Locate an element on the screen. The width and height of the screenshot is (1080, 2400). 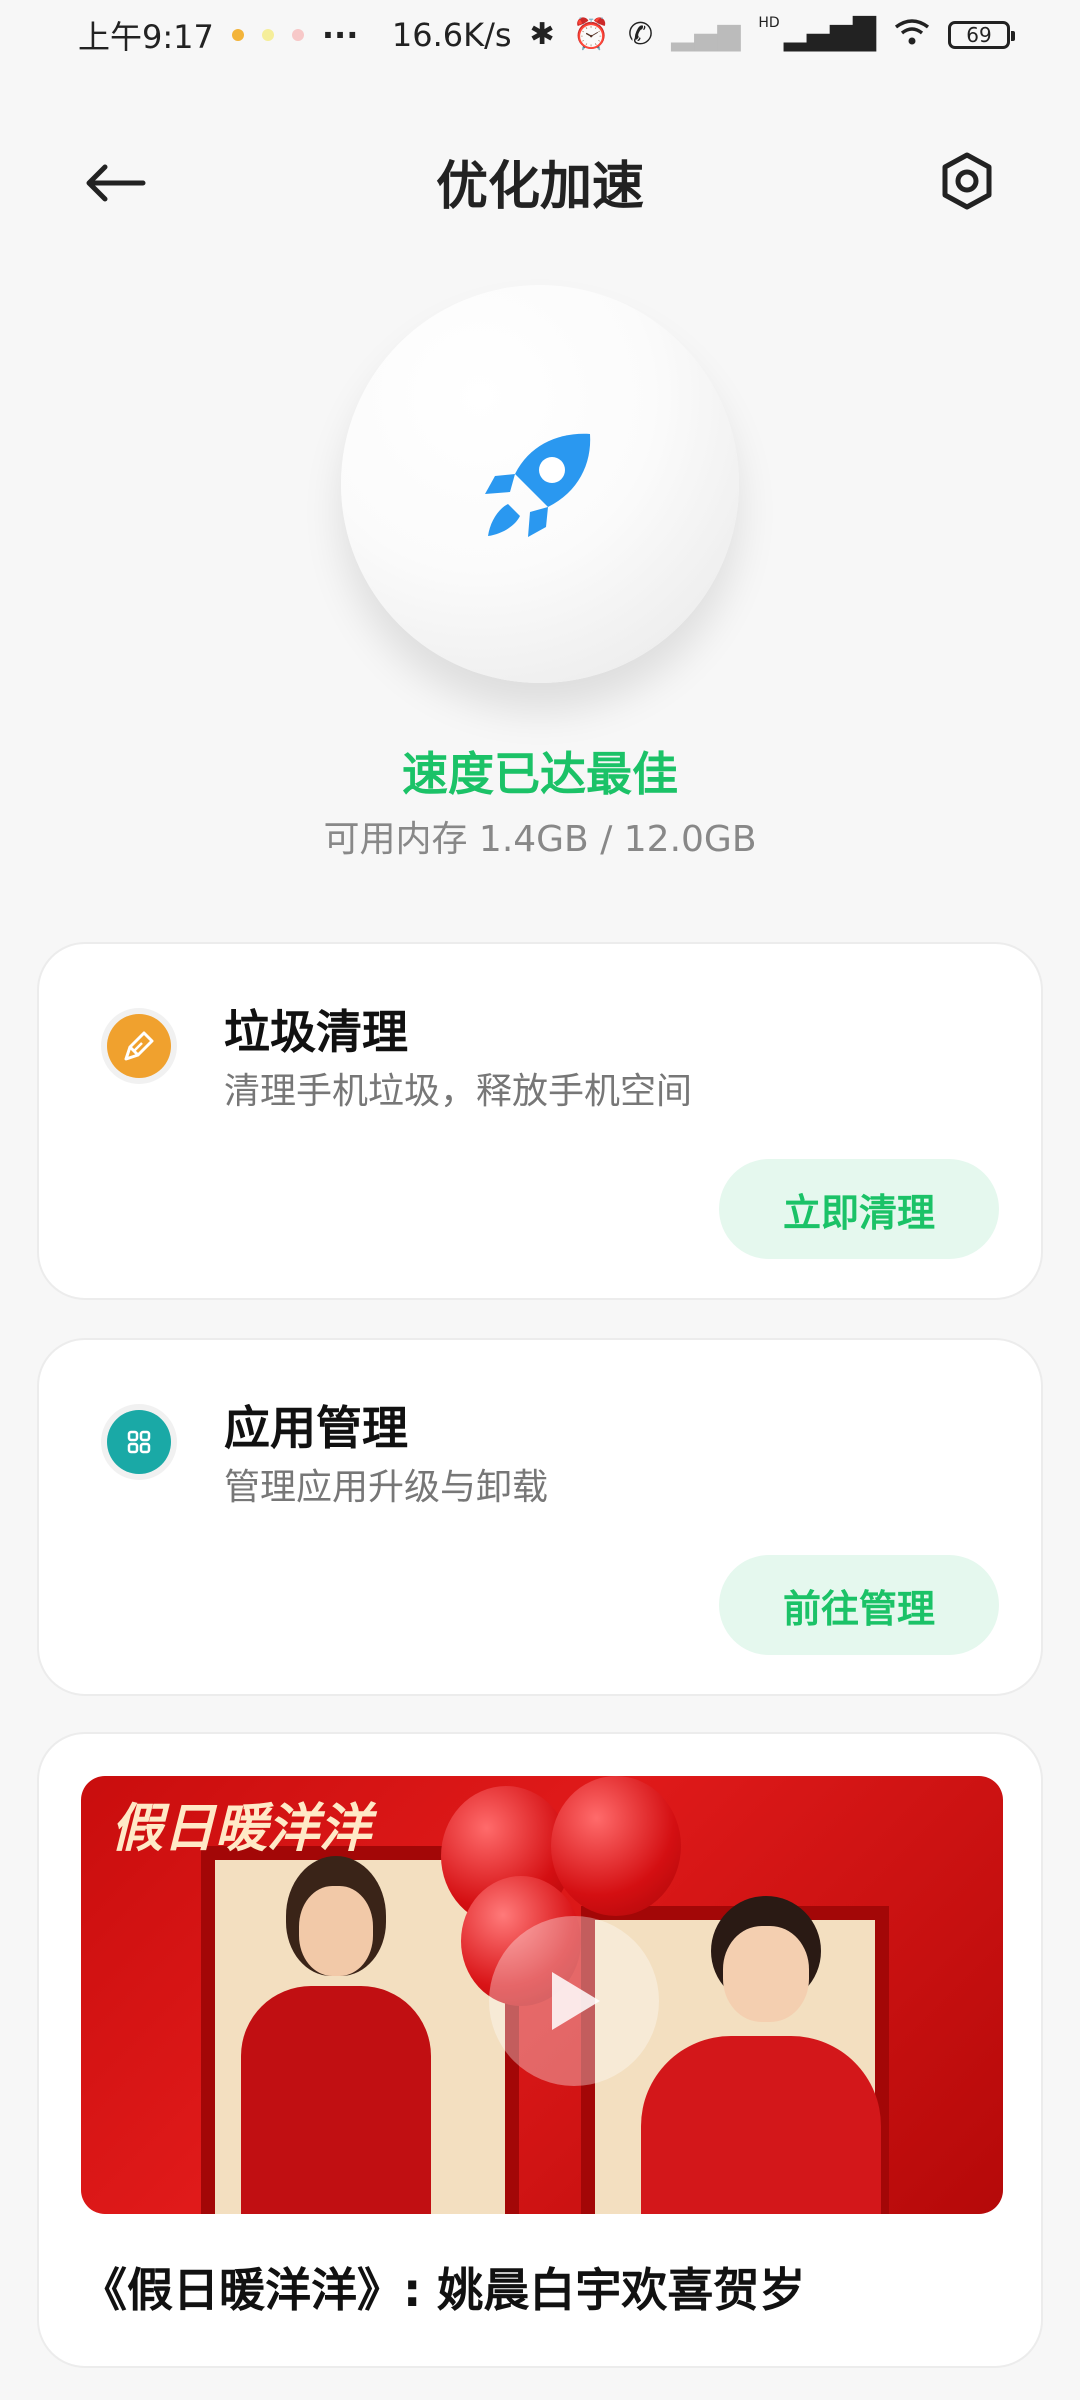
call-icon: ✆ is located at coordinates (641, 34).